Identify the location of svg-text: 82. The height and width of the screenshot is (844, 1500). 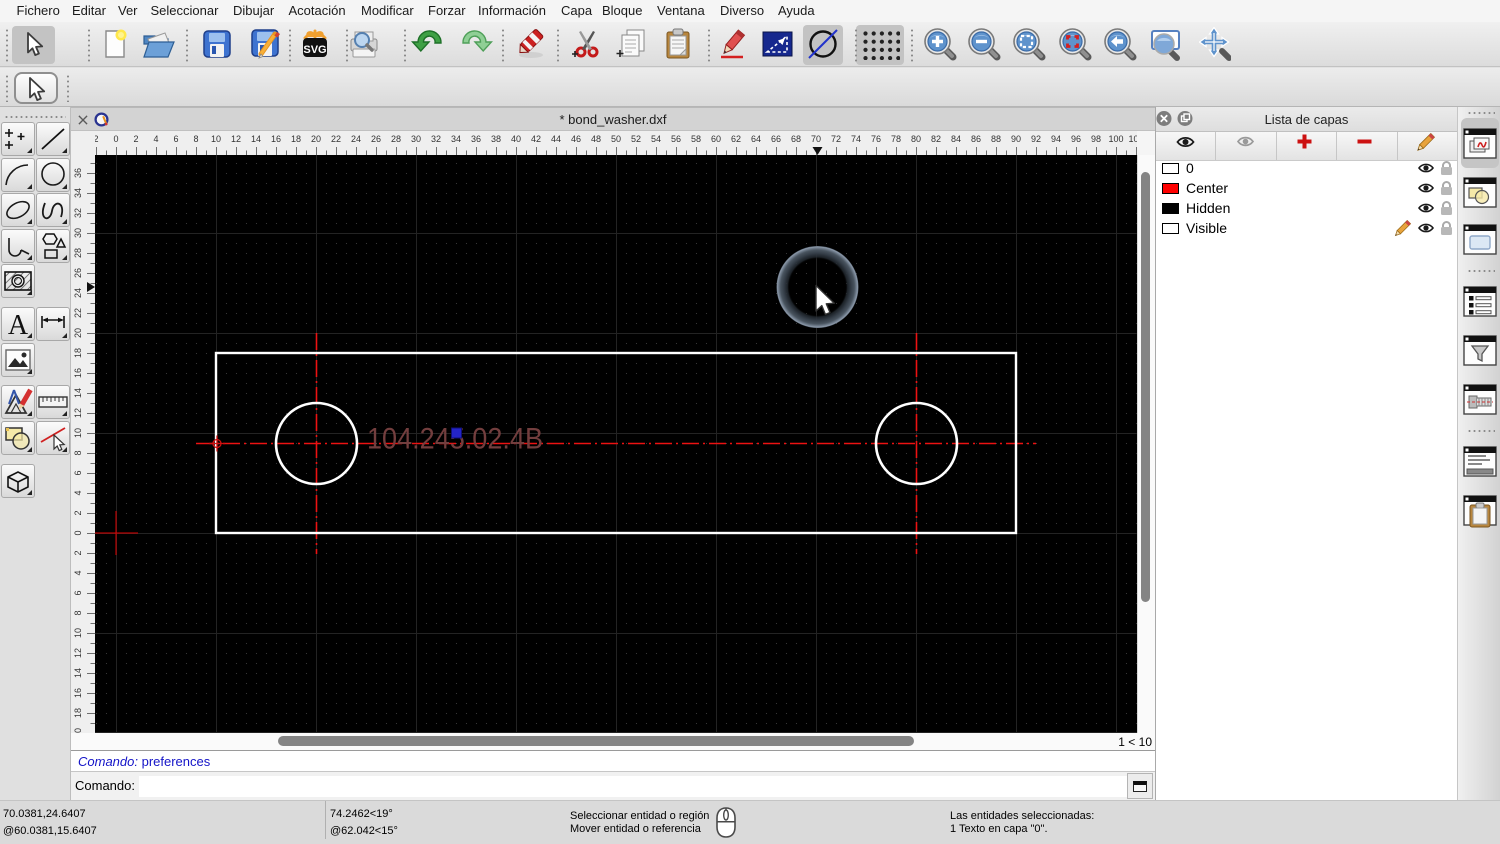
(936, 139).